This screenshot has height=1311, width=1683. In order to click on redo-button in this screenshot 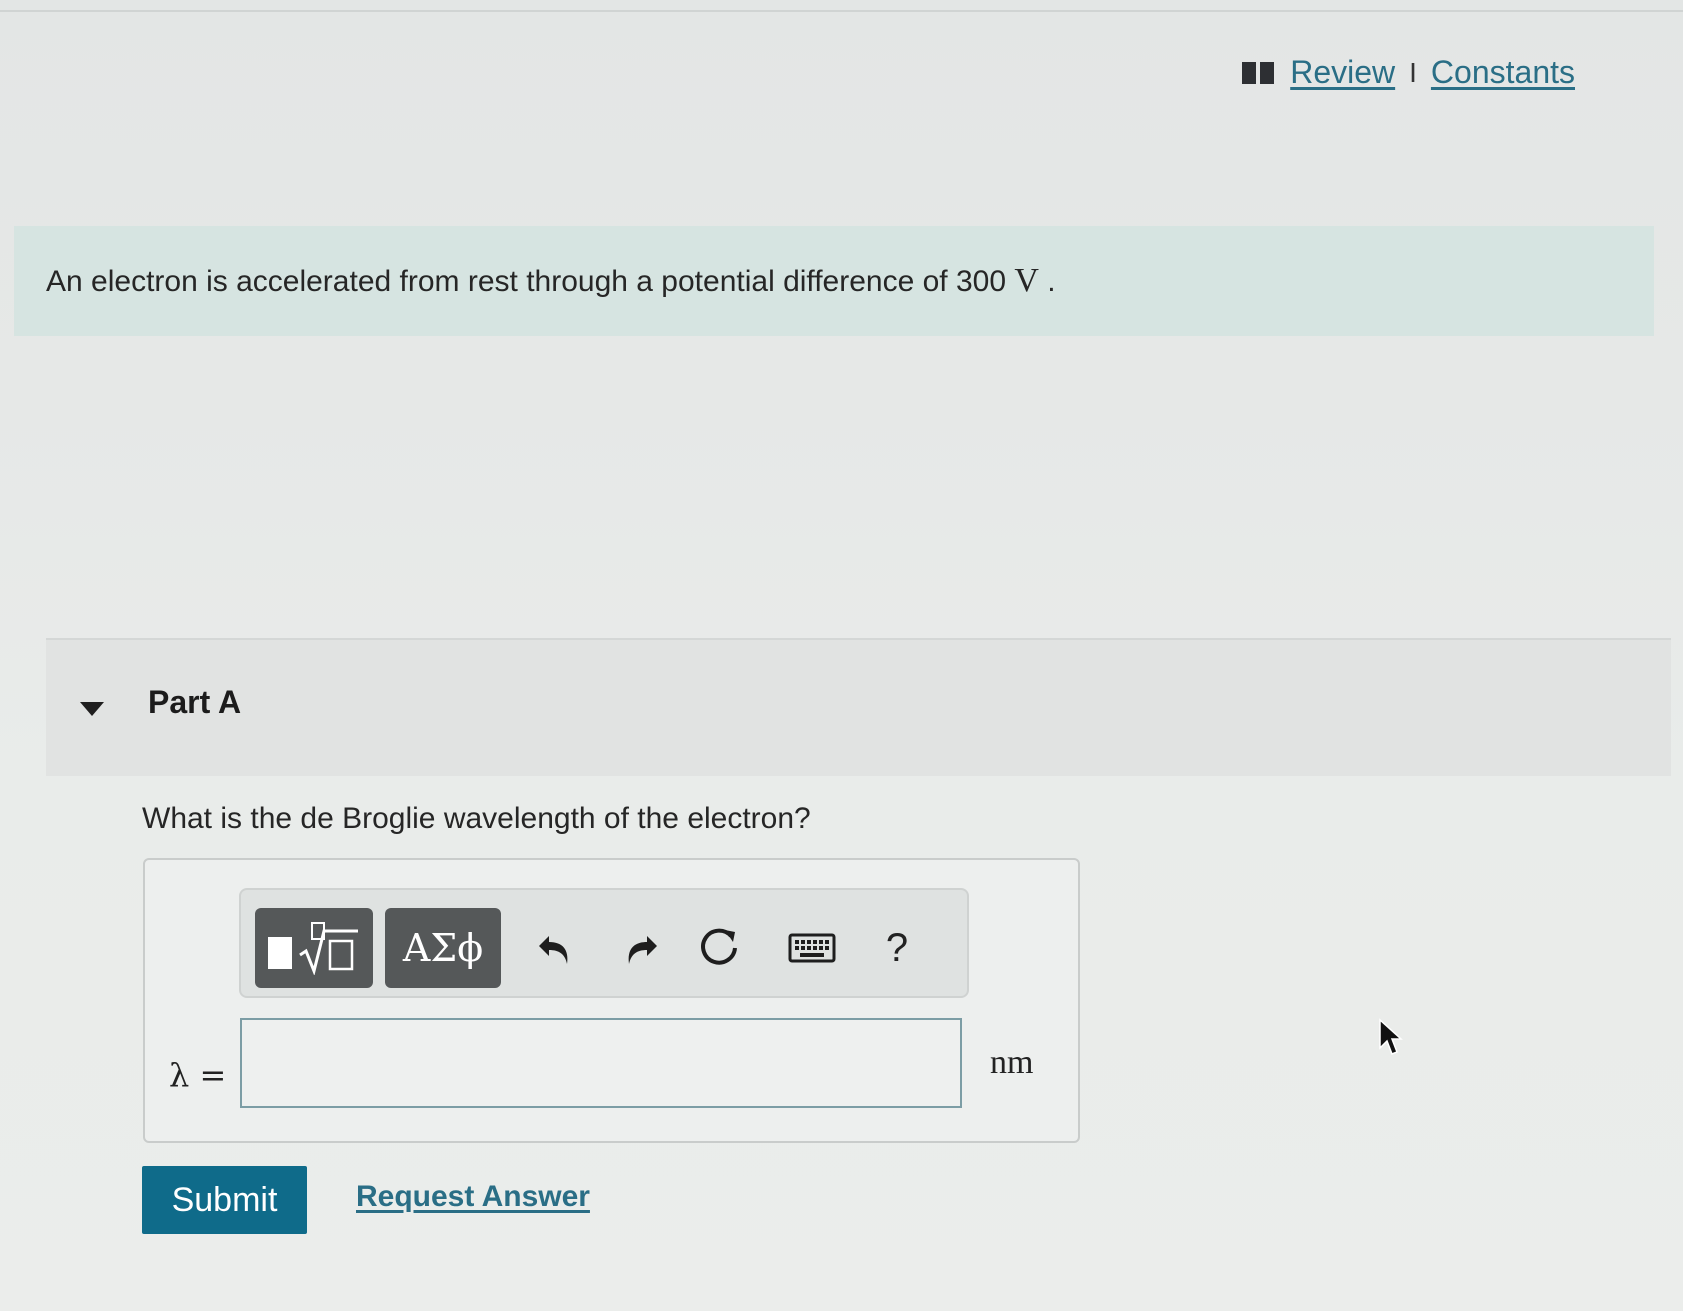, I will do `click(641, 948)`.